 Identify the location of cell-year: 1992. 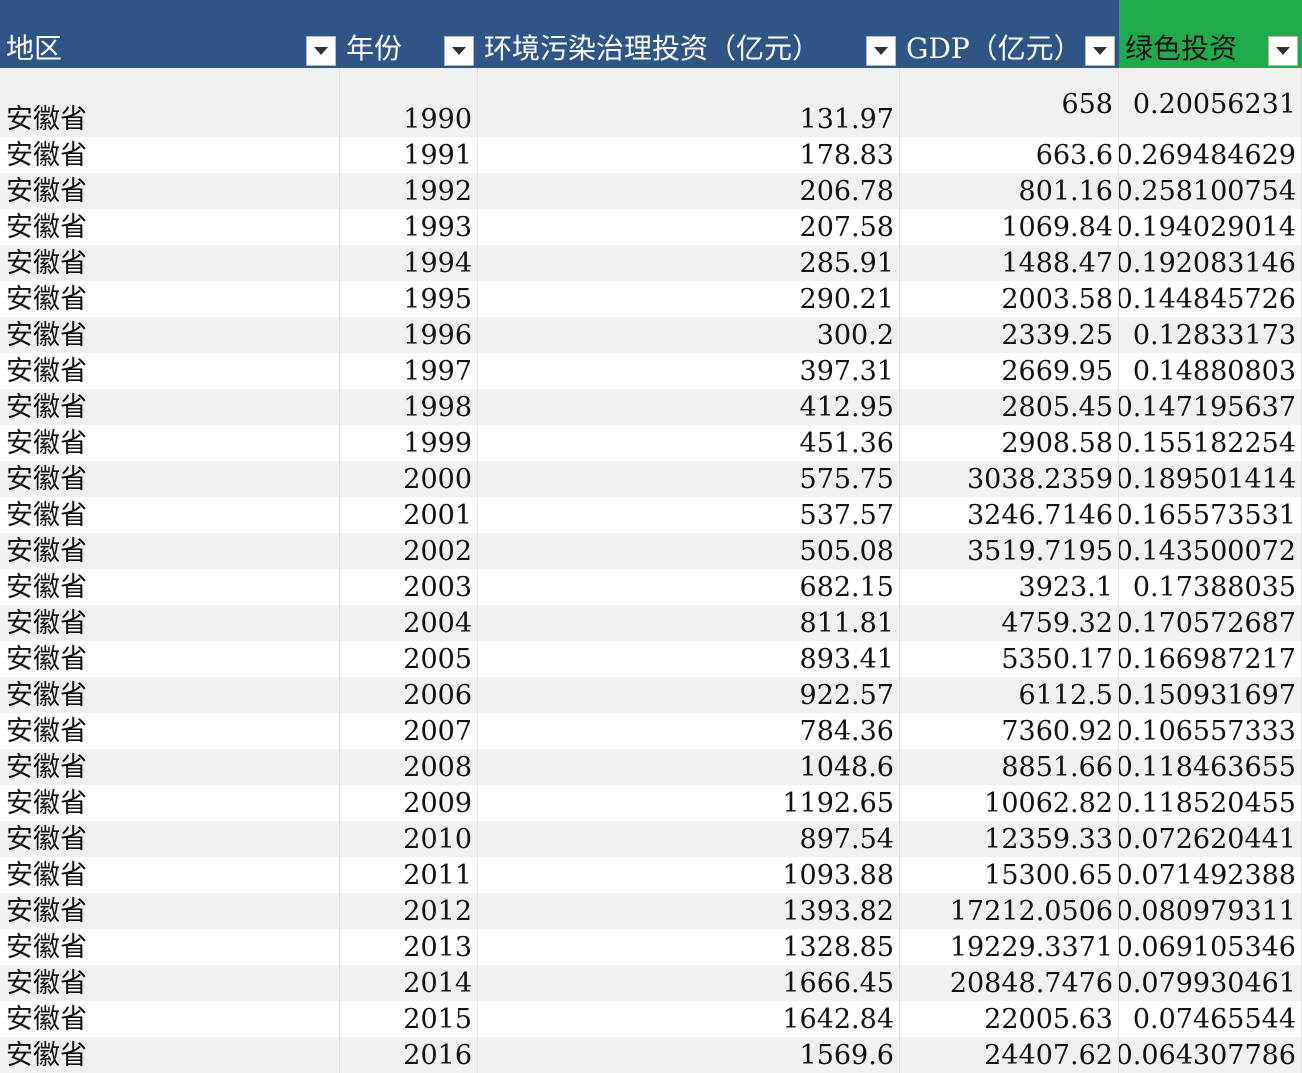
(409, 191).